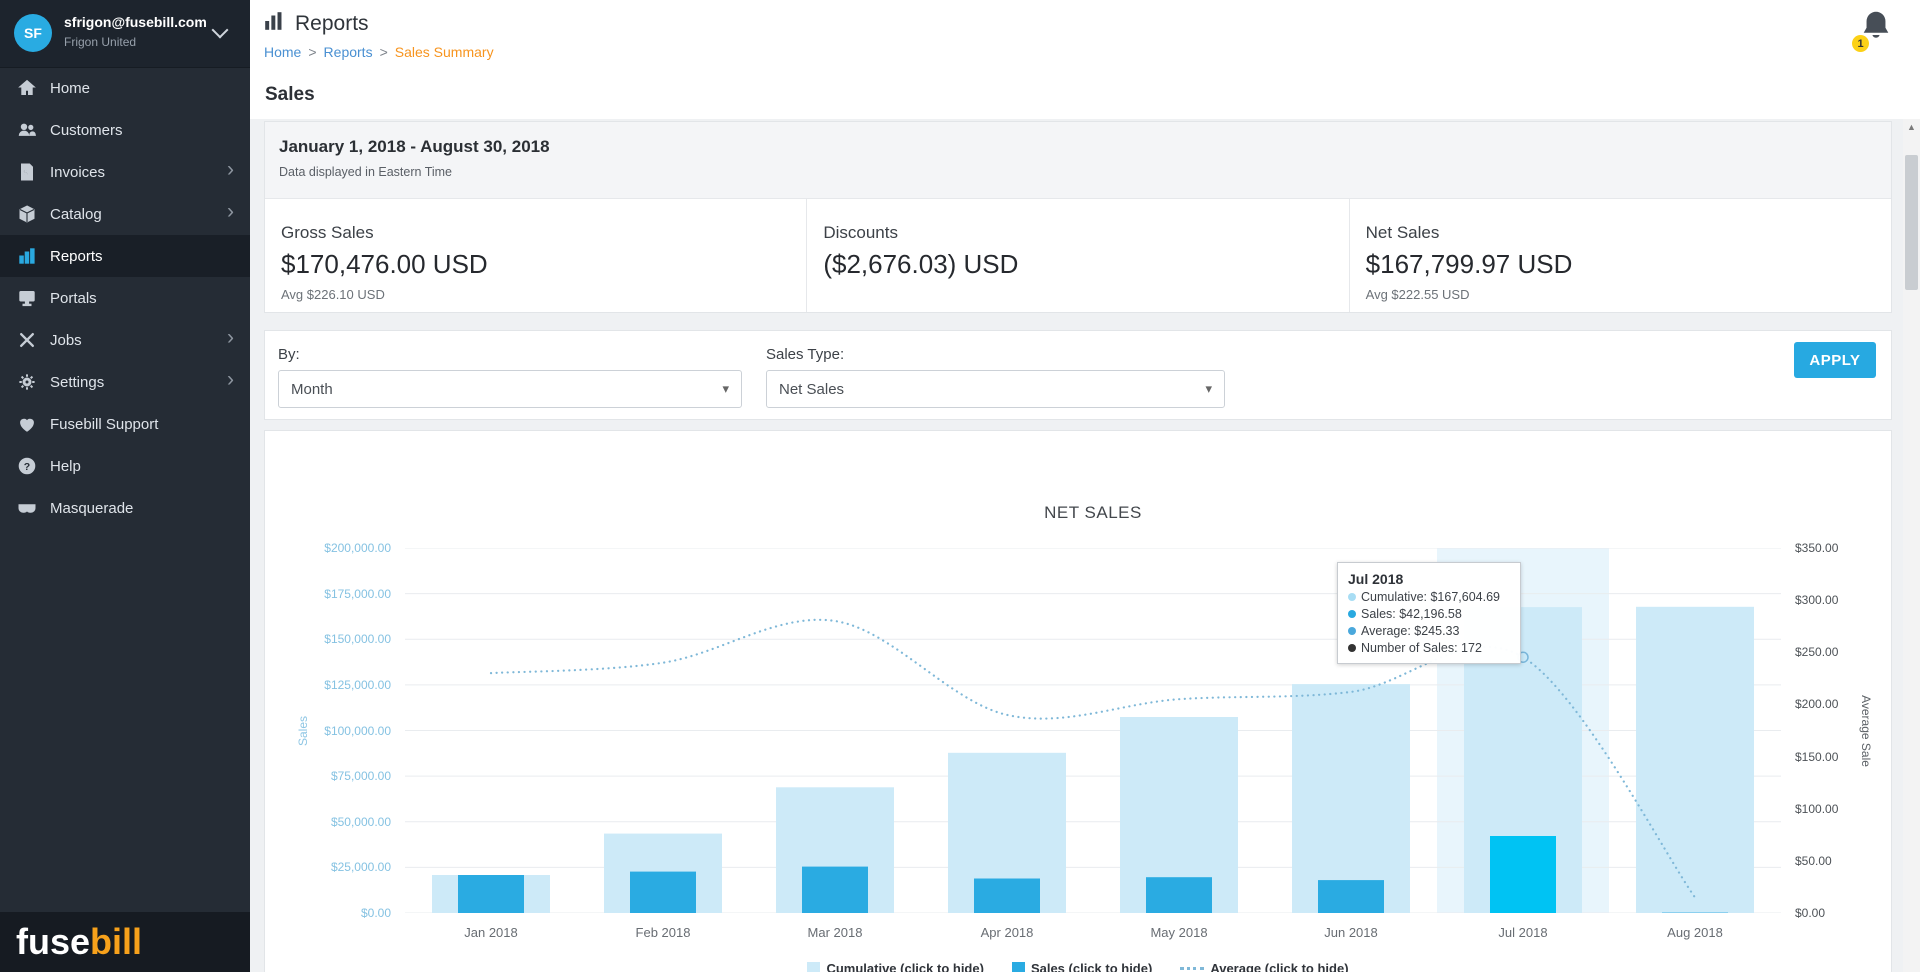 The width and height of the screenshot is (1920, 972). What do you see at coordinates (27, 298) in the screenshot?
I see `portals-icon` at bounding box center [27, 298].